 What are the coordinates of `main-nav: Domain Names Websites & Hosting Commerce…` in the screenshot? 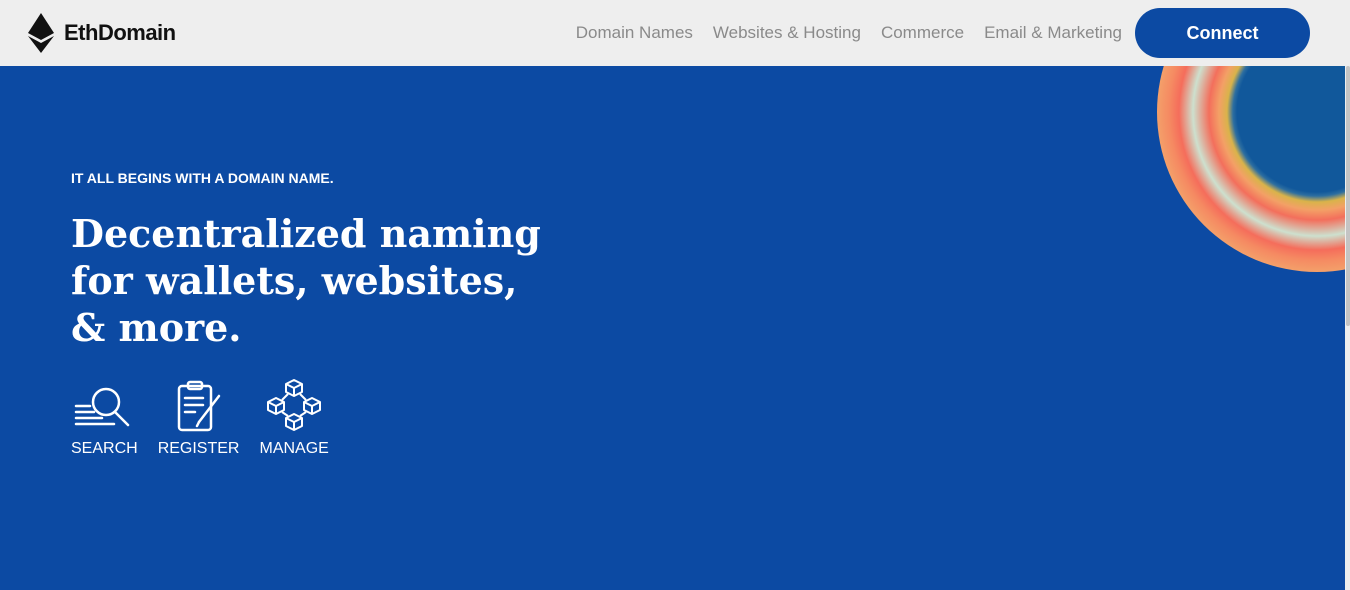 It's located at (839, 33).